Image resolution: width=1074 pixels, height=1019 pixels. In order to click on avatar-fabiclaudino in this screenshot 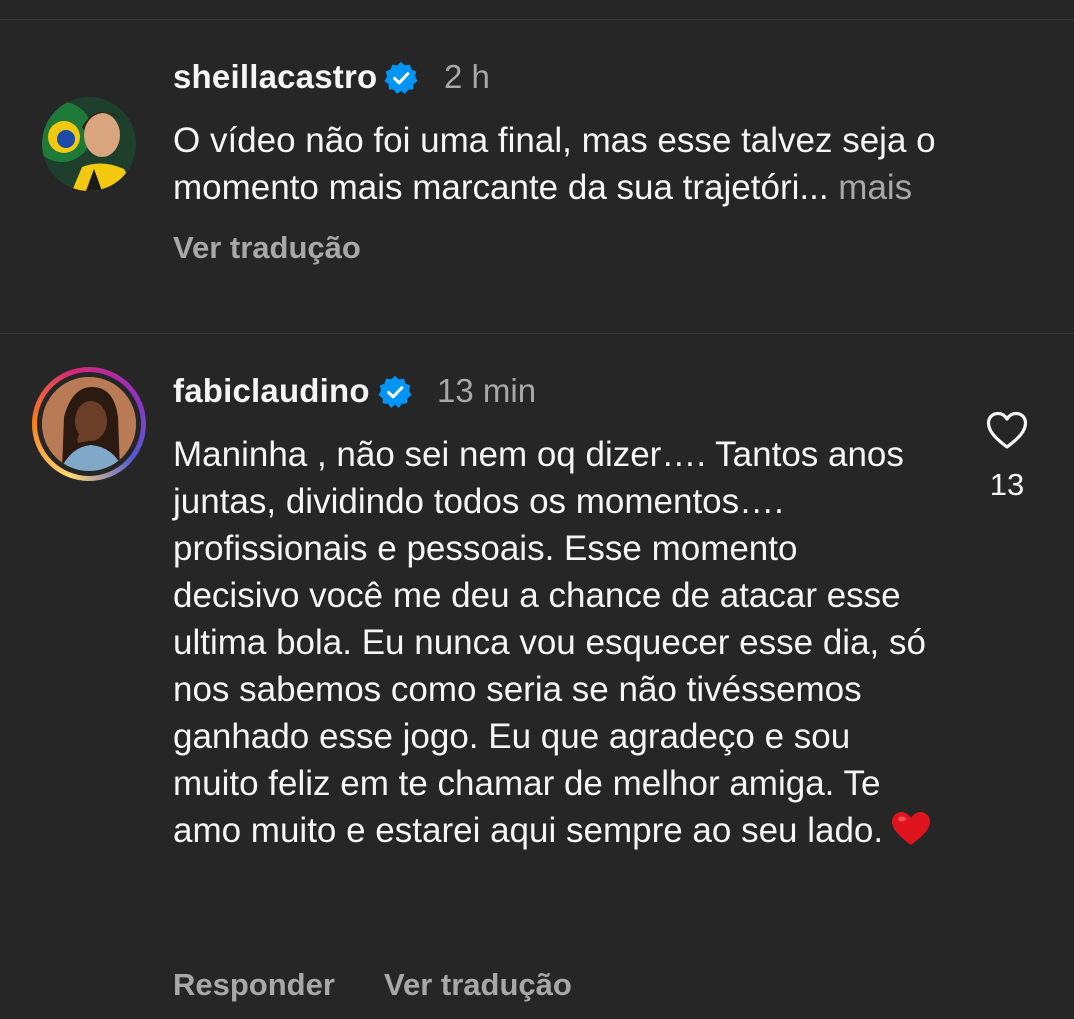, I will do `click(89, 424)`.